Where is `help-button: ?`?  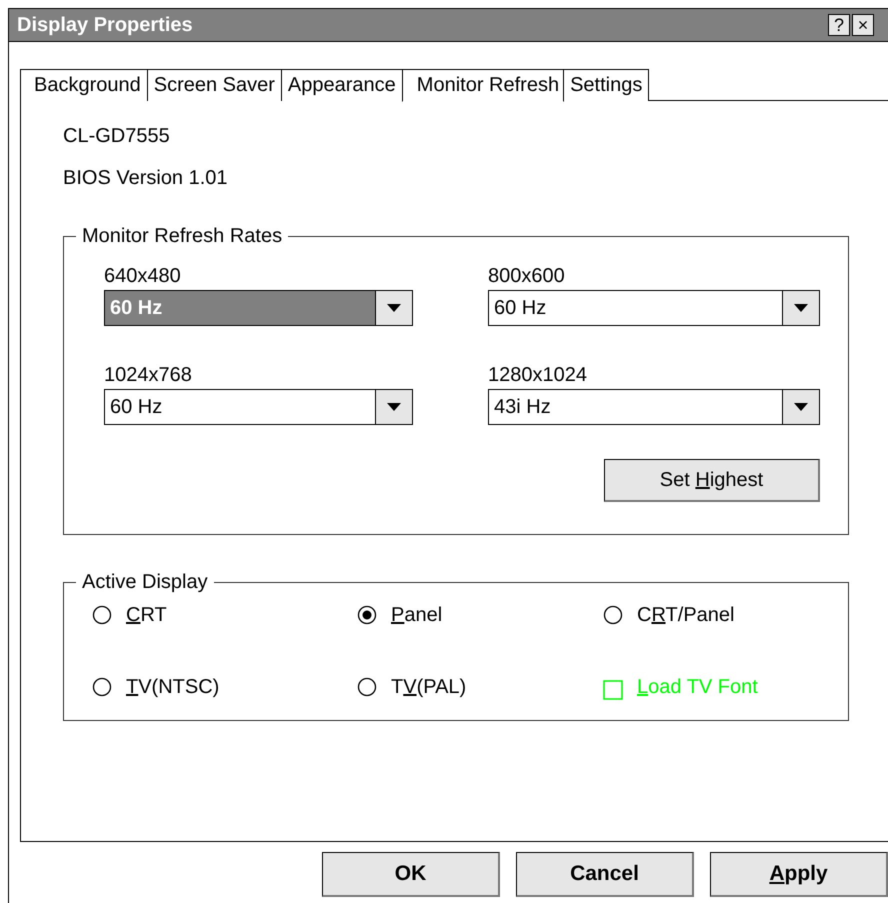
help-button: ? is located at coordinates (839, 25).